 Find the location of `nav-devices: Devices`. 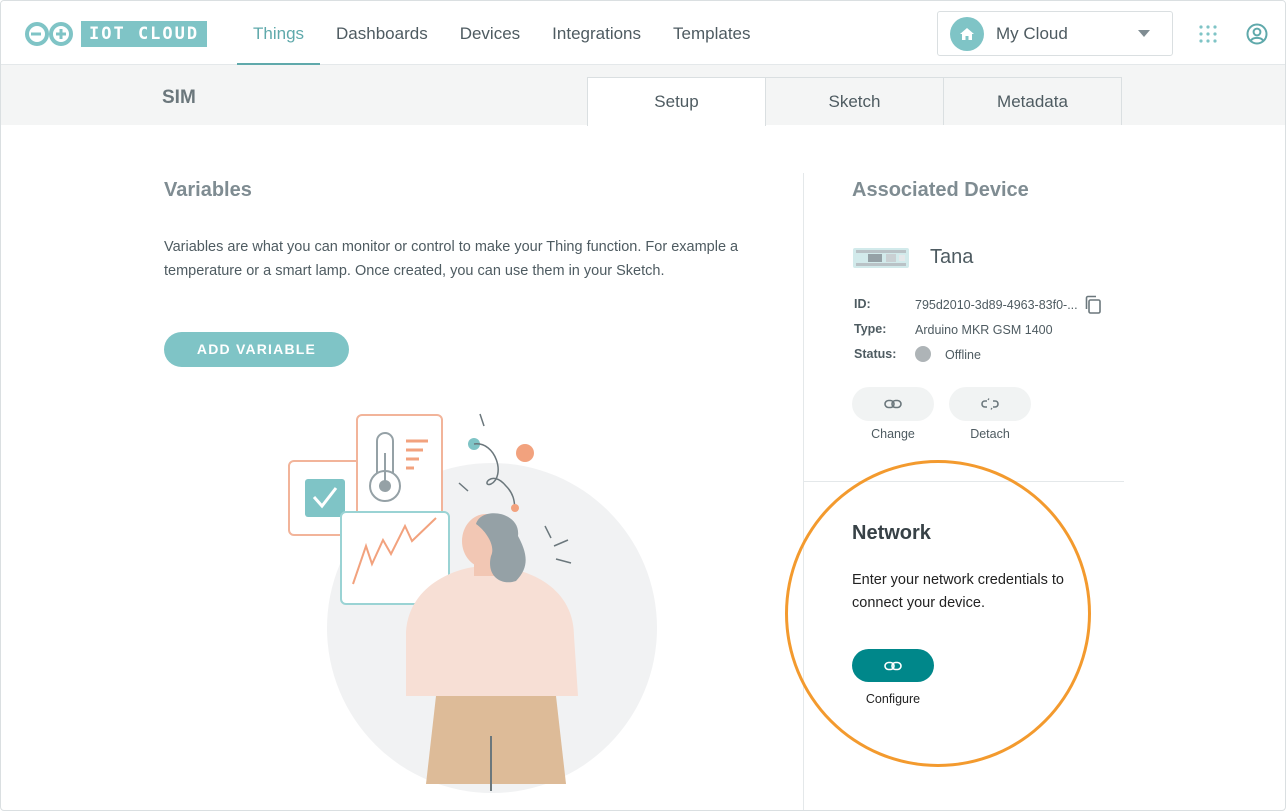

nav-devices: Devices is located at coordinates (490, 33).